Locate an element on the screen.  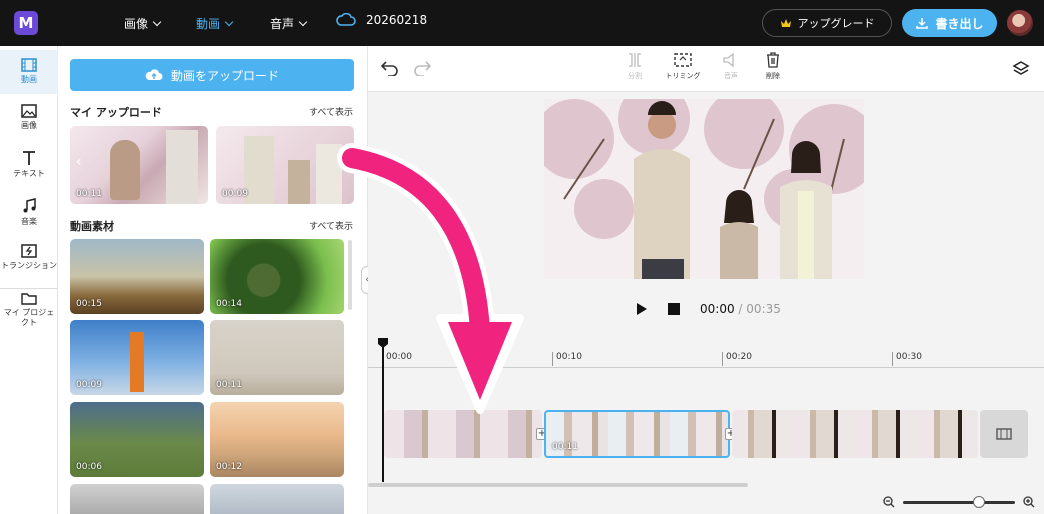
upload-video-button: 動画をアップロード is located at coordinates (212, 75).